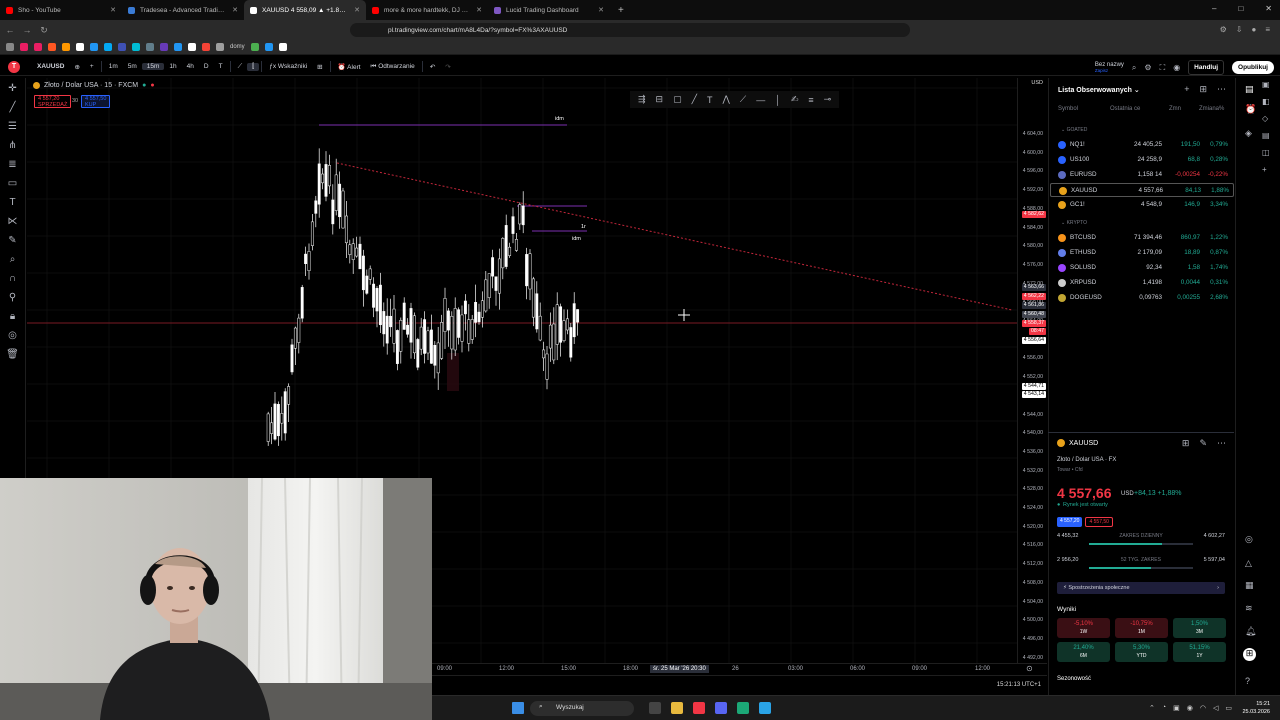 The height and width of the screenshot is (720, 1280). What do you see at coordinates (1037, 83) in the screenshot?
I see `currency-label: USD` at bounding box center [1037, 83].